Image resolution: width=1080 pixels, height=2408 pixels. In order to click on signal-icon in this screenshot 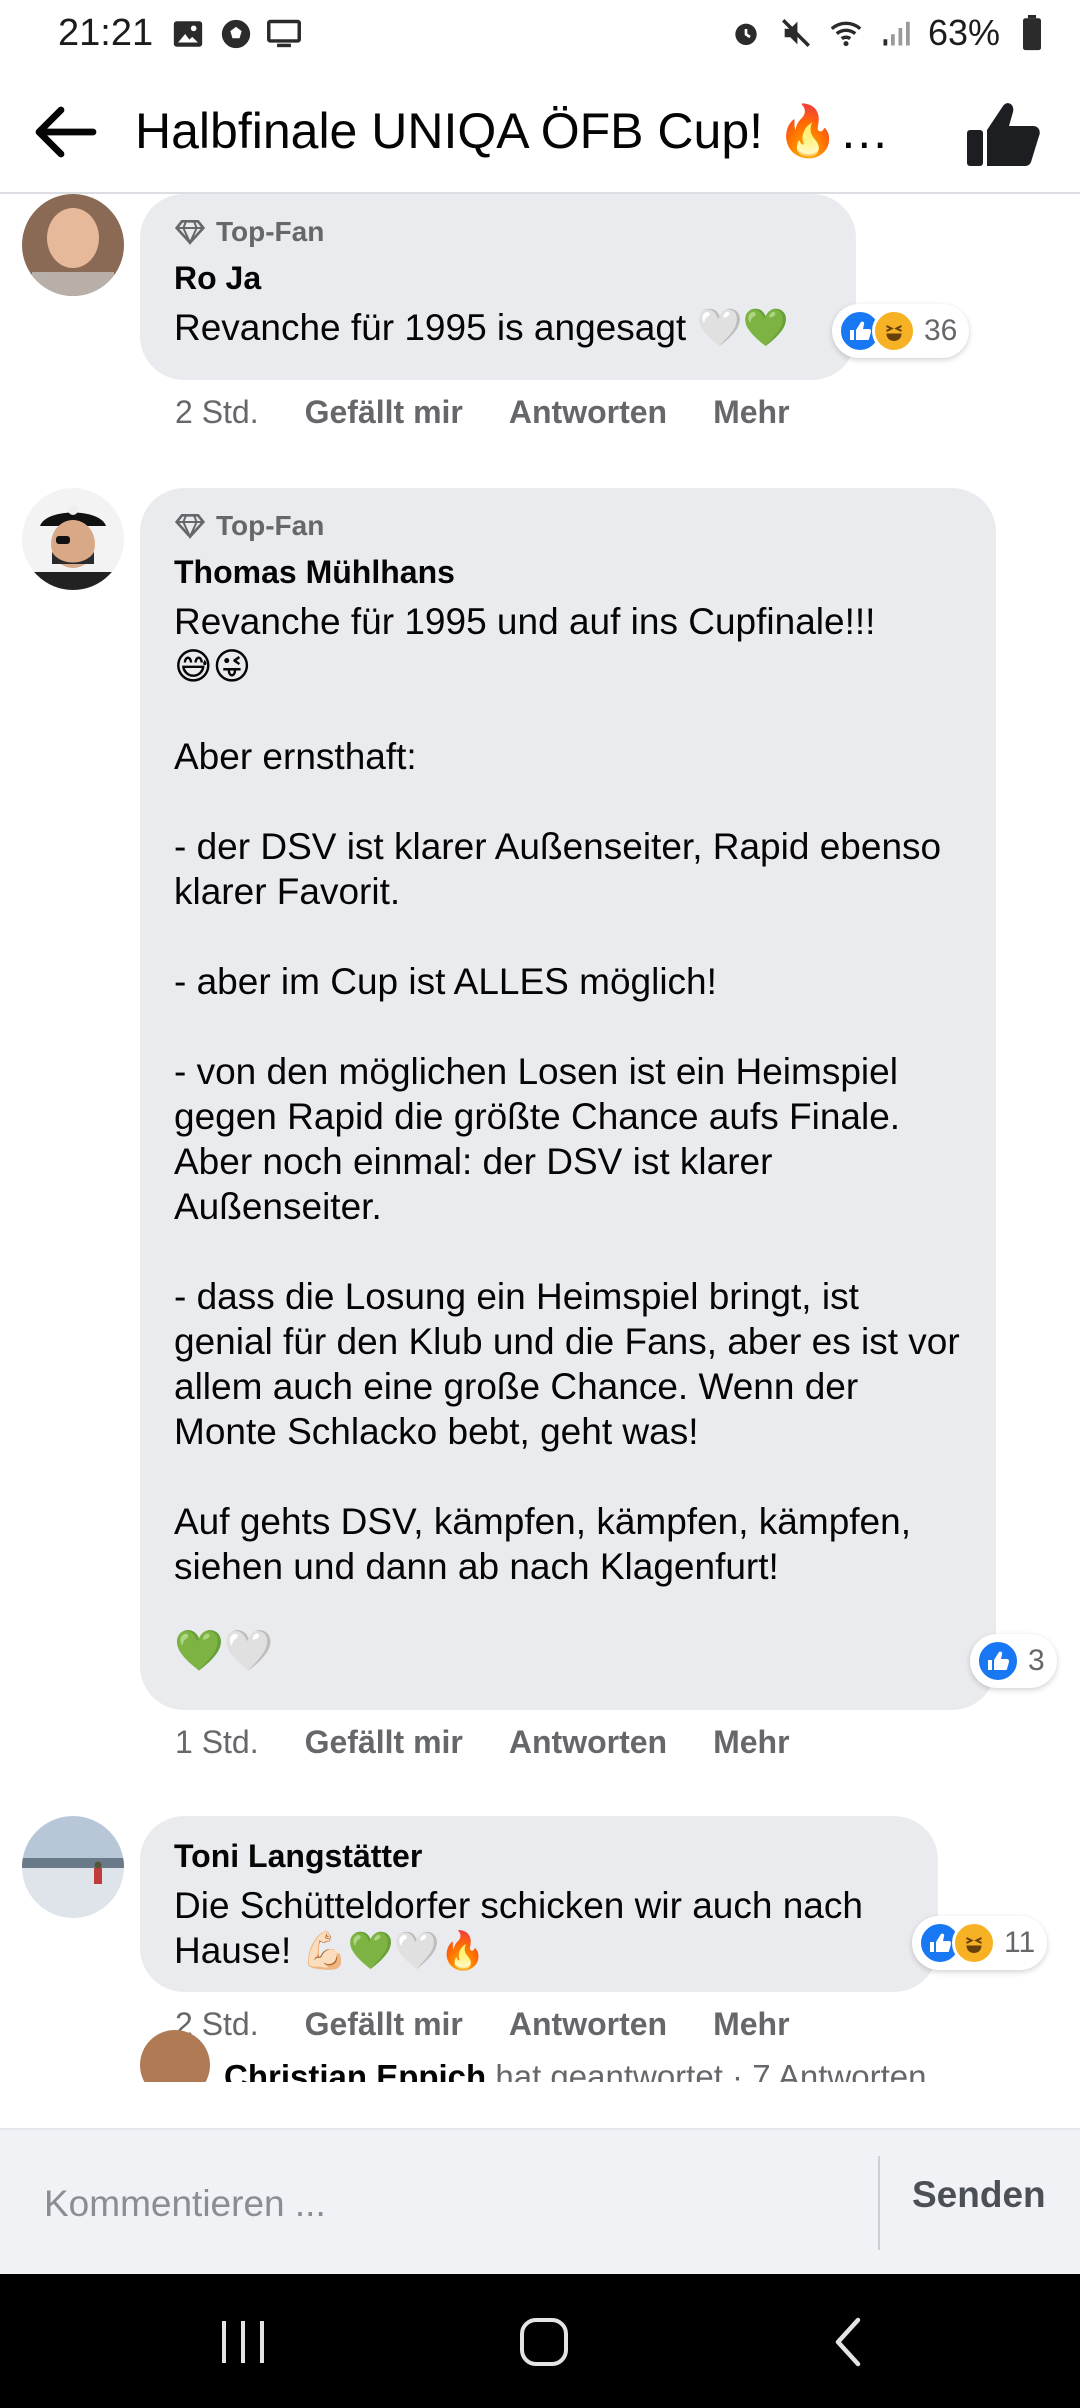, I will do `click(896, 33)`.